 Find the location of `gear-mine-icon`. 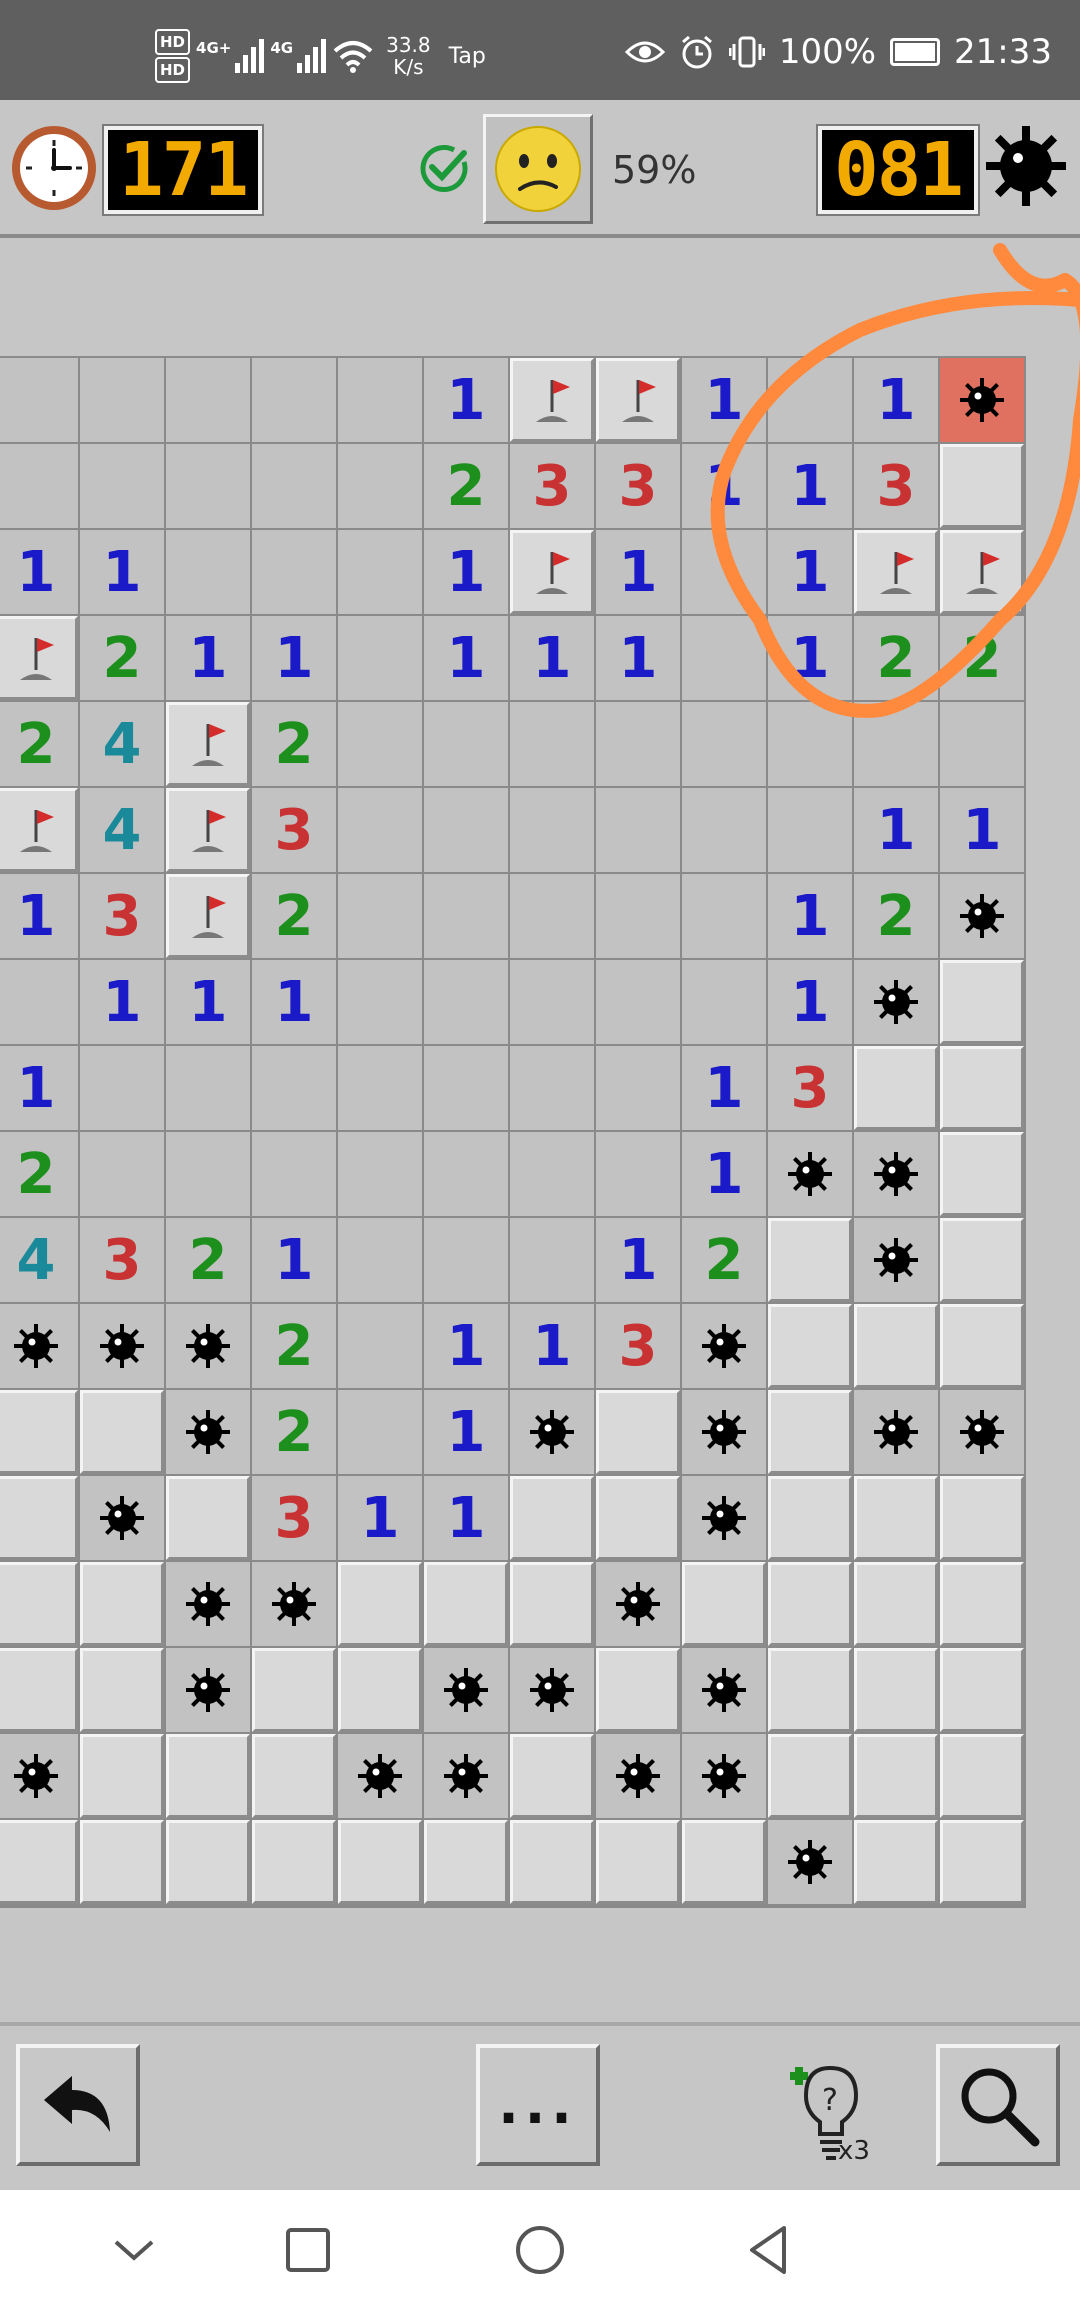

gear-mine-icon is located at coordinates (1026, 166).